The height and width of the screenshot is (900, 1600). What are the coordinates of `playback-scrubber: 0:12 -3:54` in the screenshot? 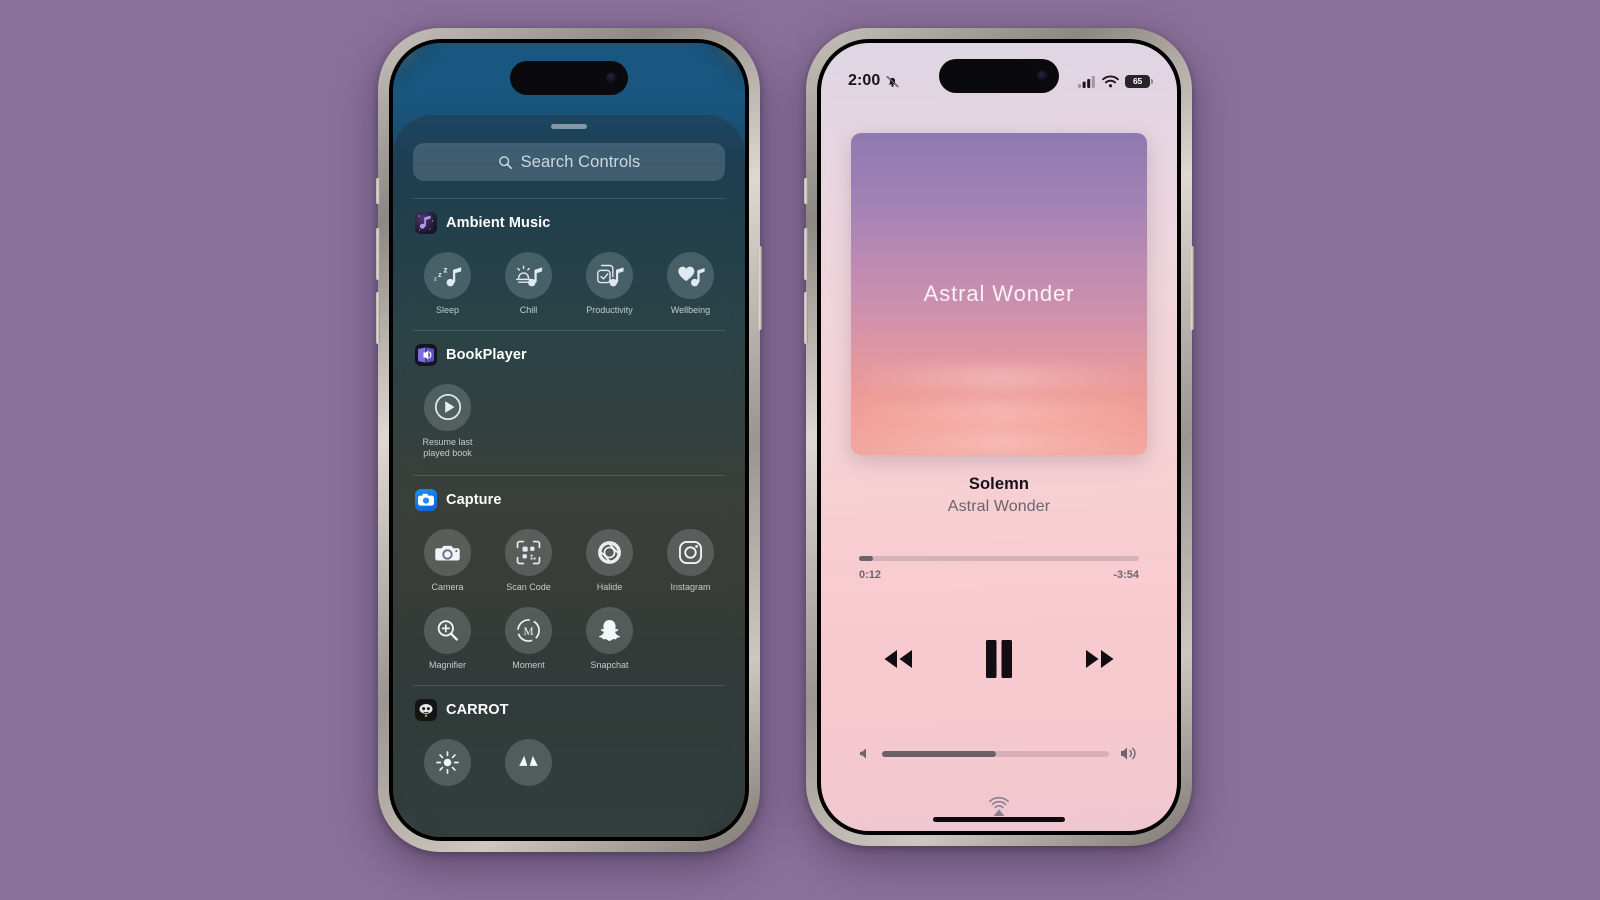 It's located at (999, 568).